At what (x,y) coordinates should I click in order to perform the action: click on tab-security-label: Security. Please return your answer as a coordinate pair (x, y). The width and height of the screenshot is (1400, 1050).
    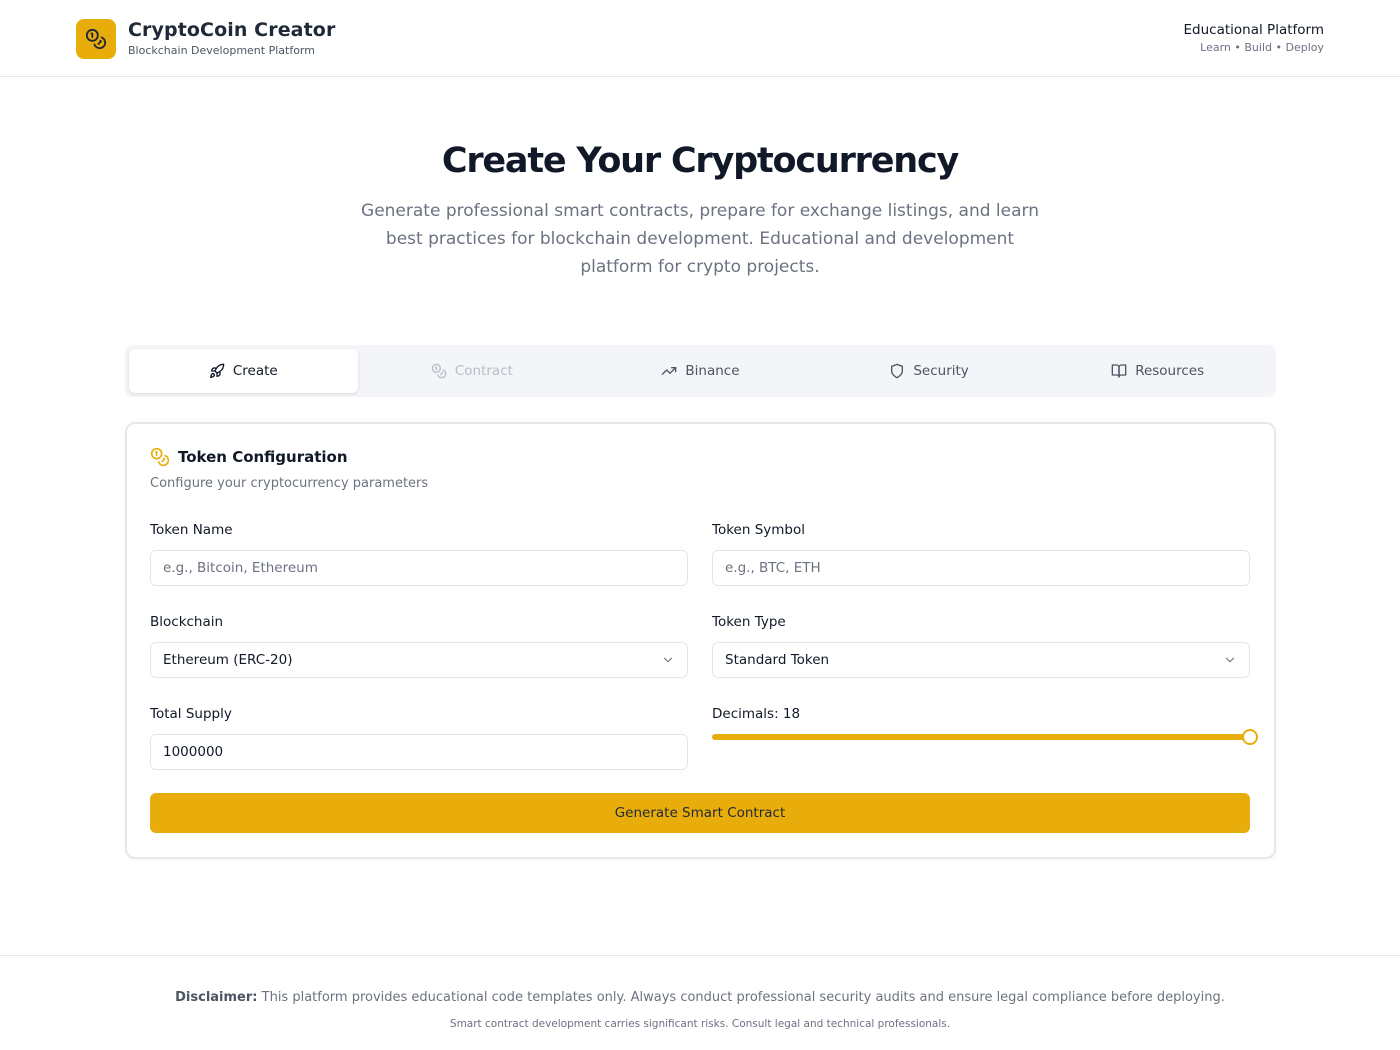
    Looking at the image, I should click on (941, 371).